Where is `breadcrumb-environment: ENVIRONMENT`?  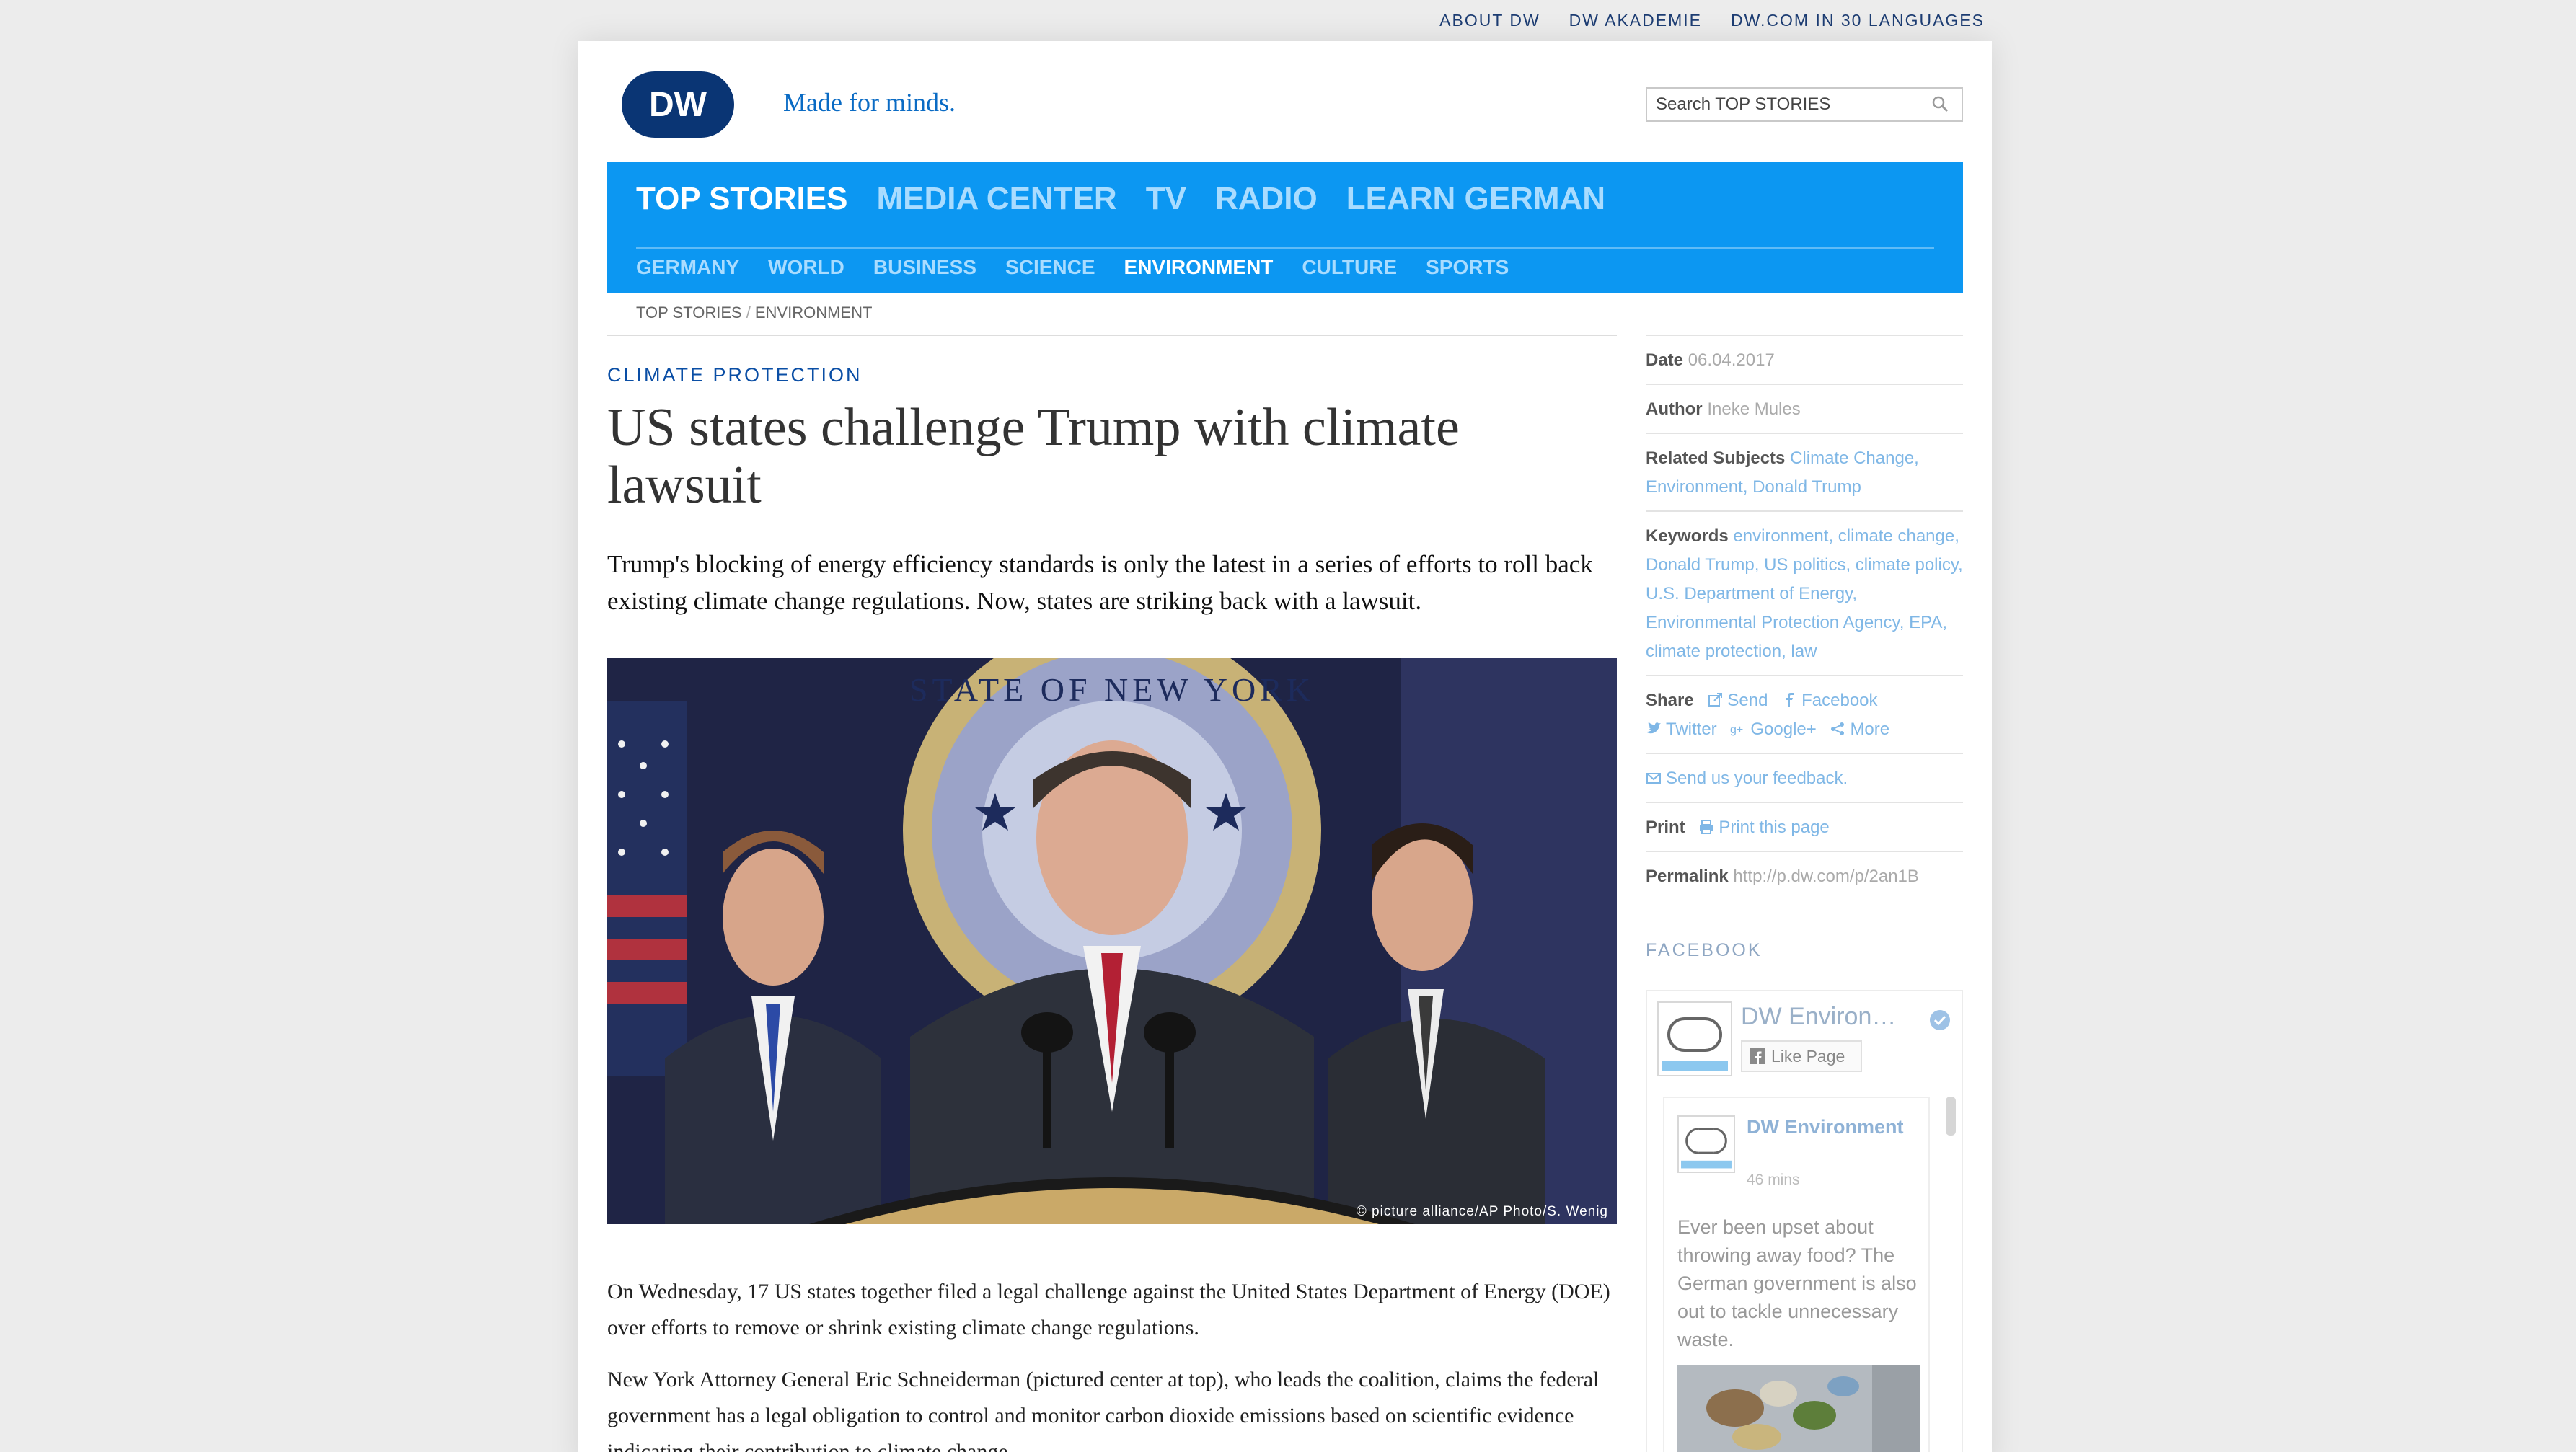 breadcrumb-environment: ENVIRONMENT is located at coordinates (814, 313).